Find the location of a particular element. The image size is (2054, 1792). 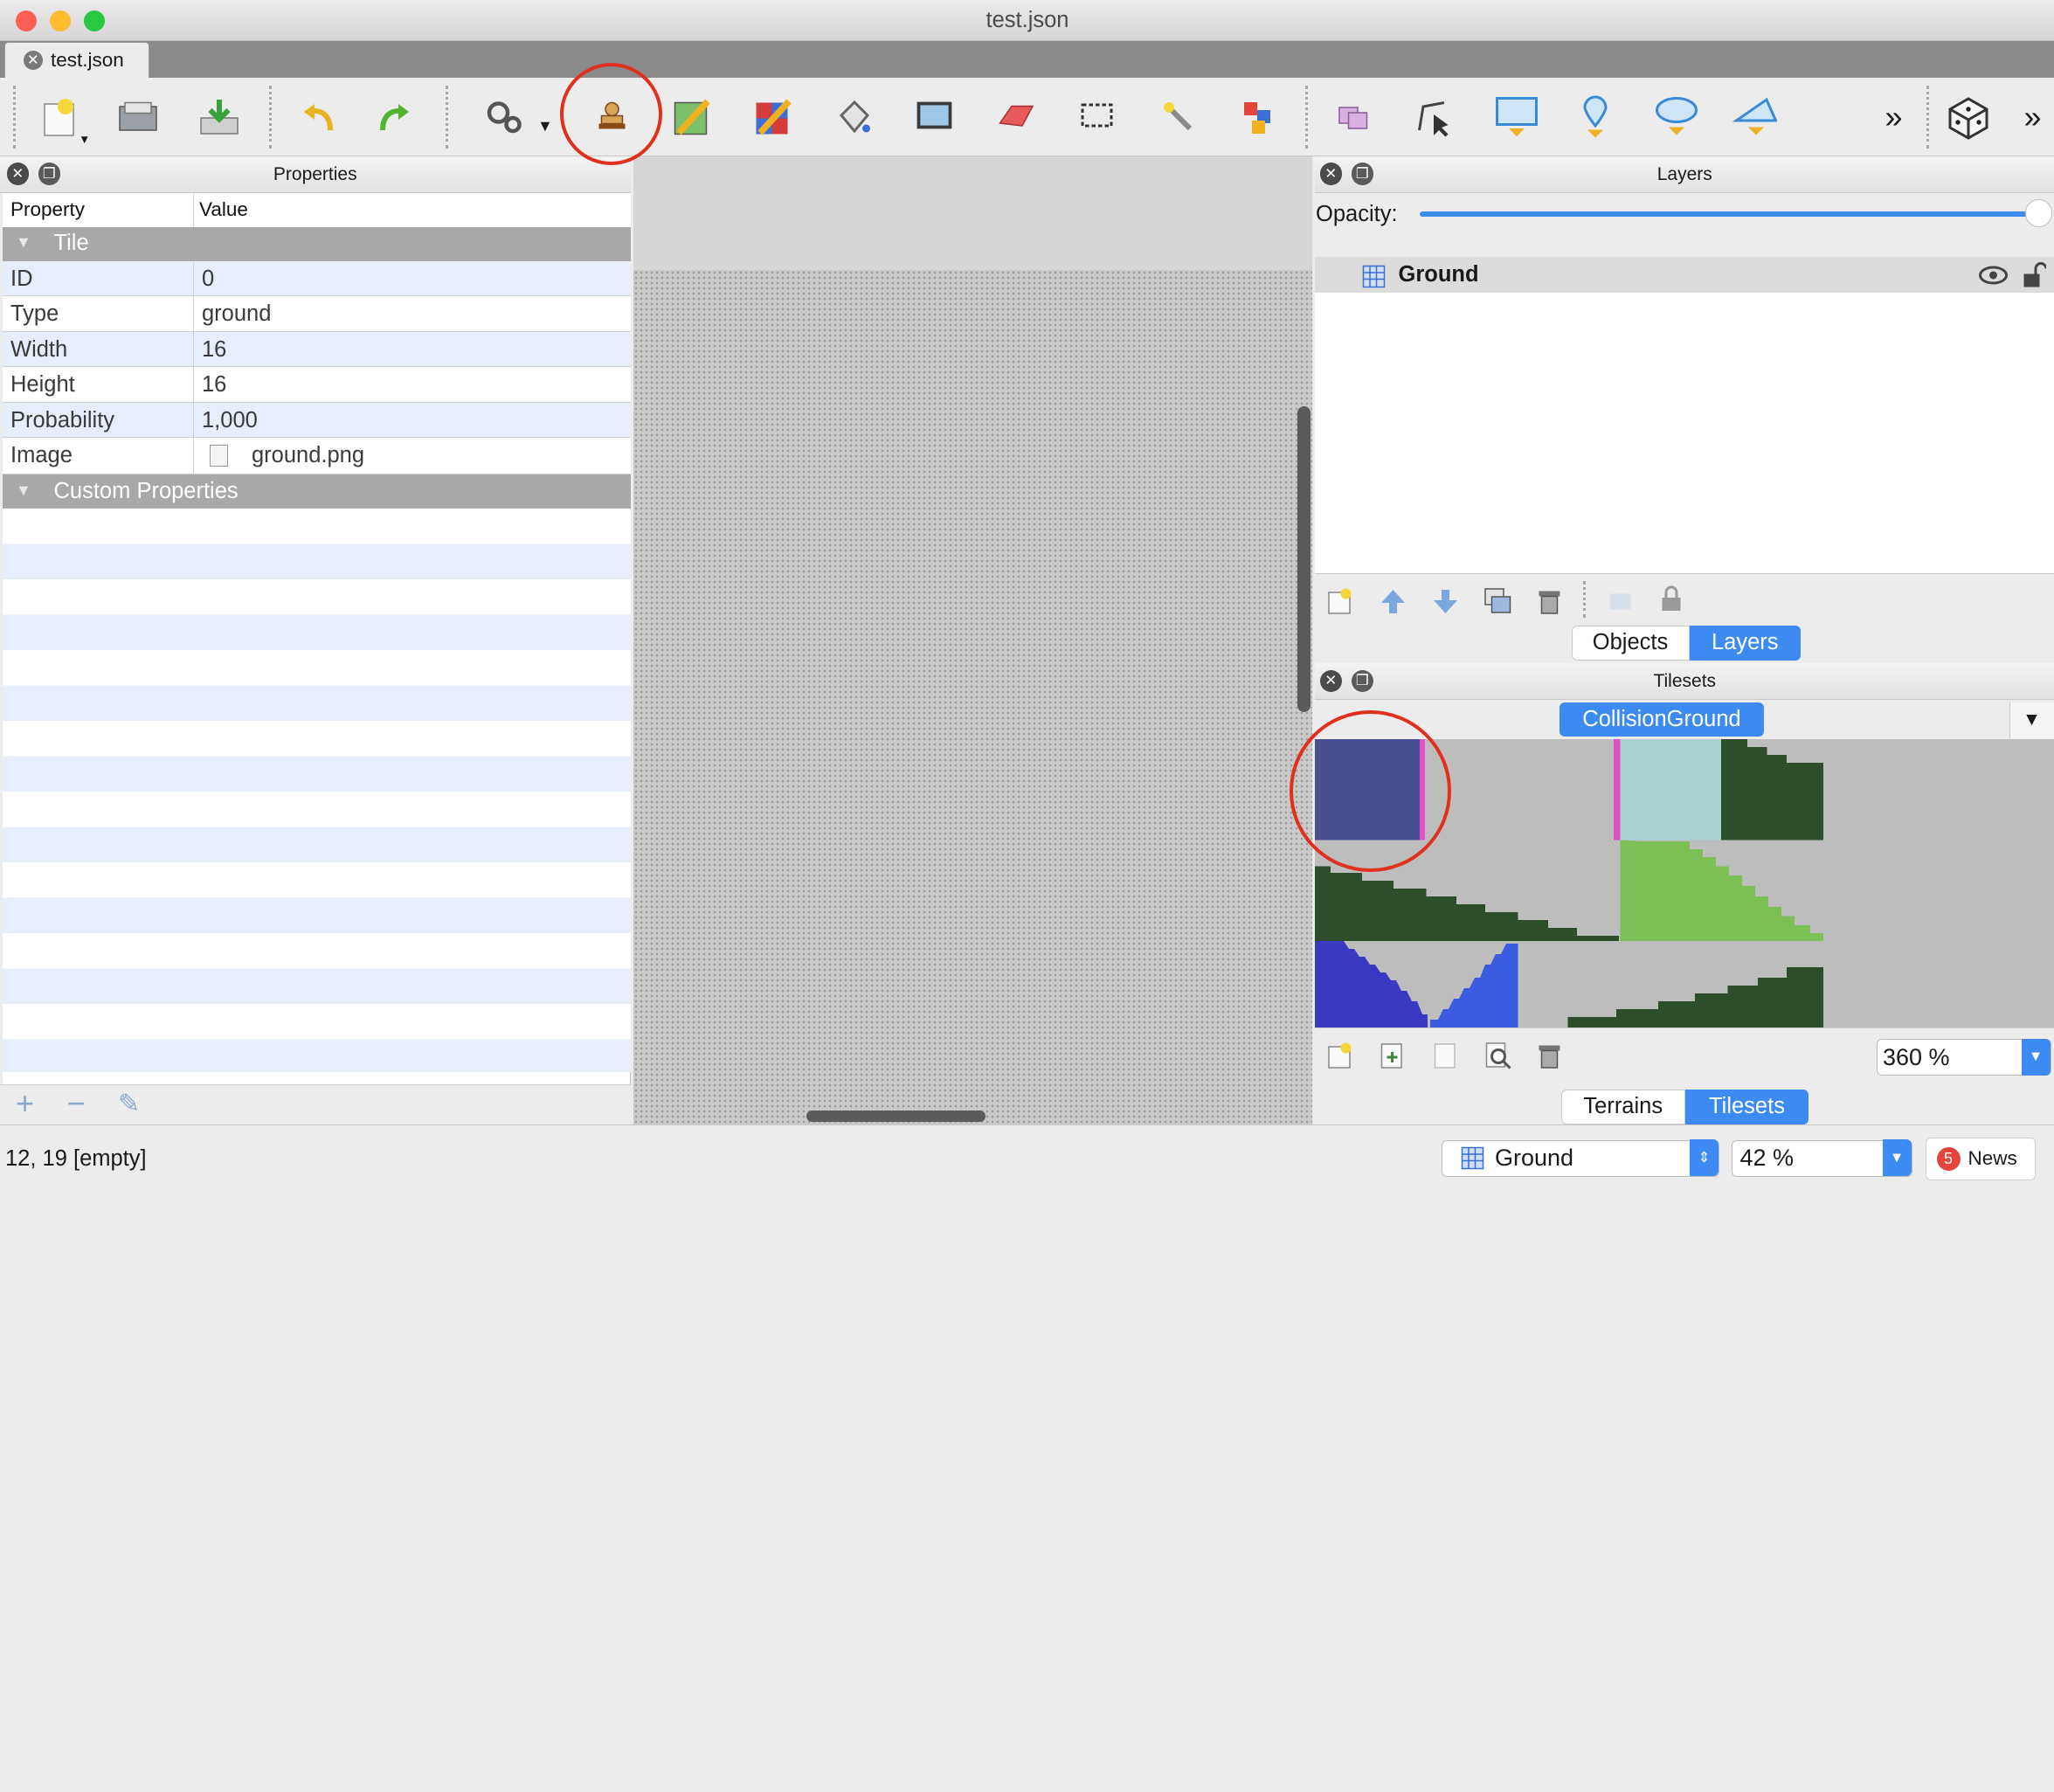

current-layer-select: Ground ⇕ is located at coordinates (1580, 1158).